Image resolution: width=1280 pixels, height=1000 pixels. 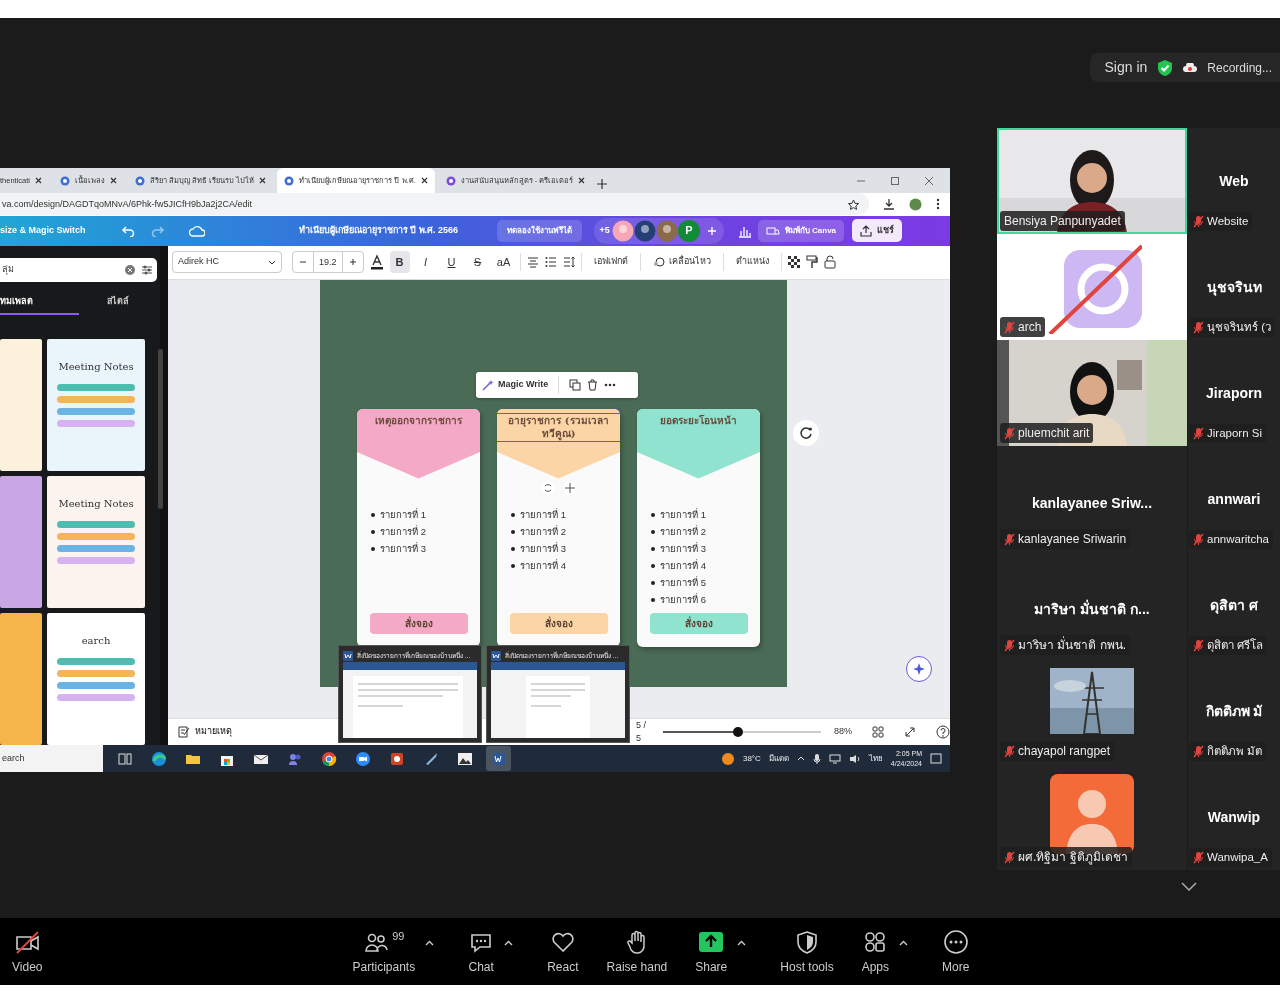 What do you see at coordinates (1188, 886) in the screenshot?
I see `chevron-down-icon` at bounding box center [1188, 886].